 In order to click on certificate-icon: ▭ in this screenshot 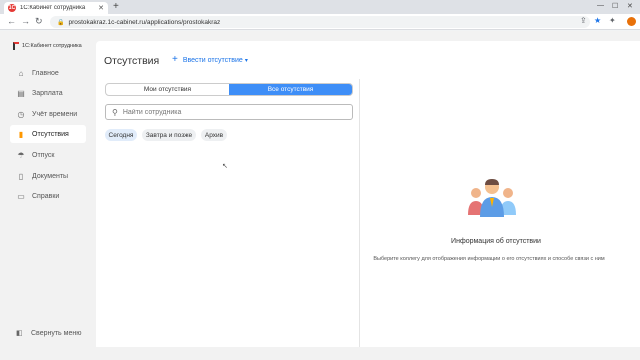, I will do `click(21, 196)`.